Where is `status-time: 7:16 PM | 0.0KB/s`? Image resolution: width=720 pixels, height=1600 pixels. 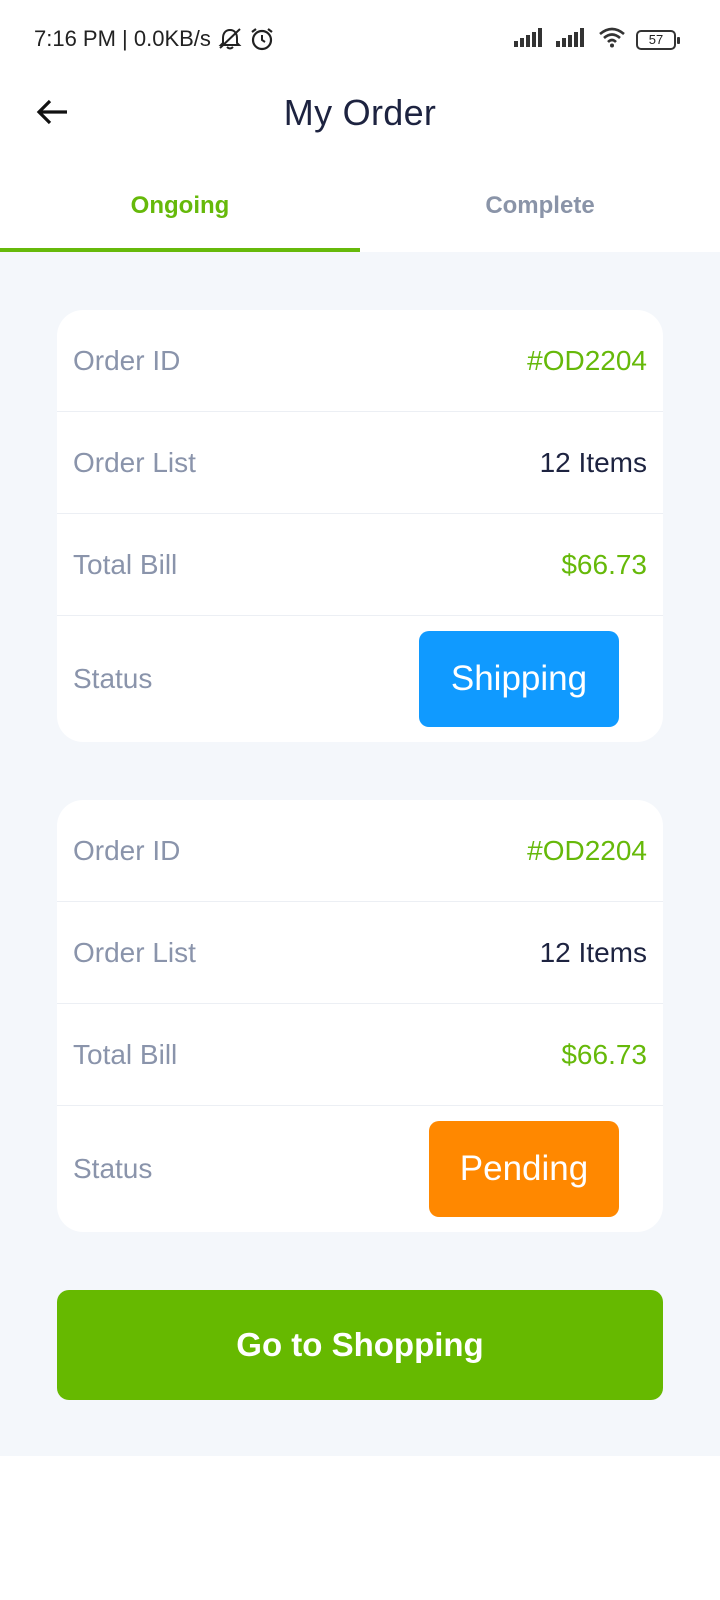 status-time: 7:16 PM | 0.0KB/s is located at coordinates (122, 38).